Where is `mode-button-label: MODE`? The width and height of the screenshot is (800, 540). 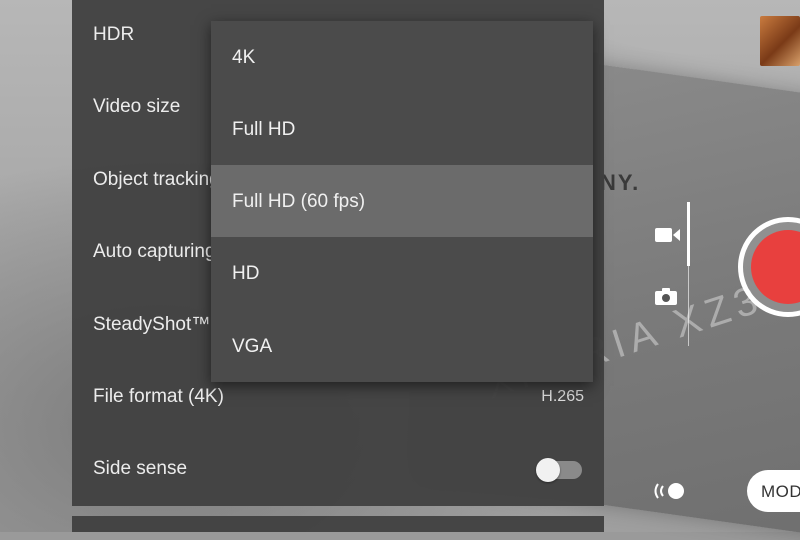
mode-button-label: MODE is located at coordinates (780, 491).